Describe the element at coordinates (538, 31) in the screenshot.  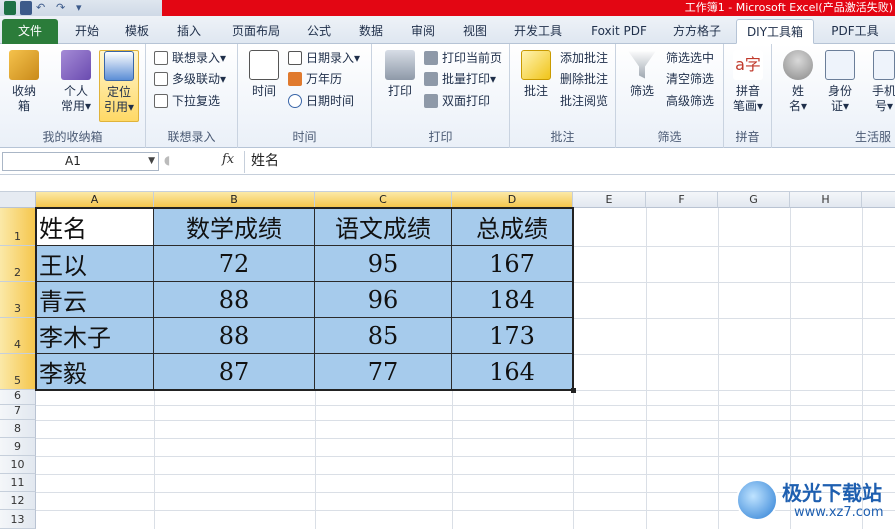
I see `tab-developer: 开发工具` at that location.